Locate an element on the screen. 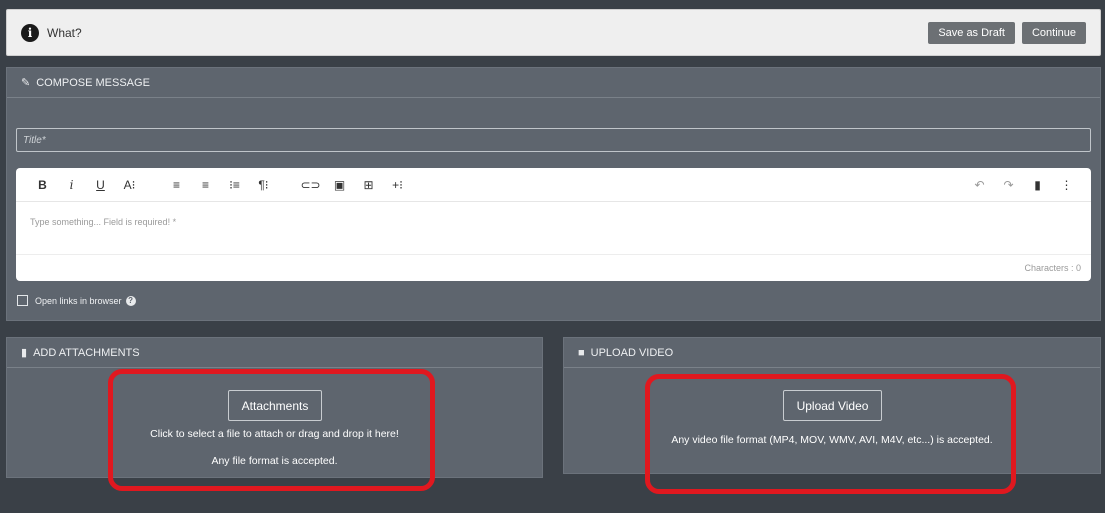  font-size-icon: A⁝ is located at coordinates (129, 185).